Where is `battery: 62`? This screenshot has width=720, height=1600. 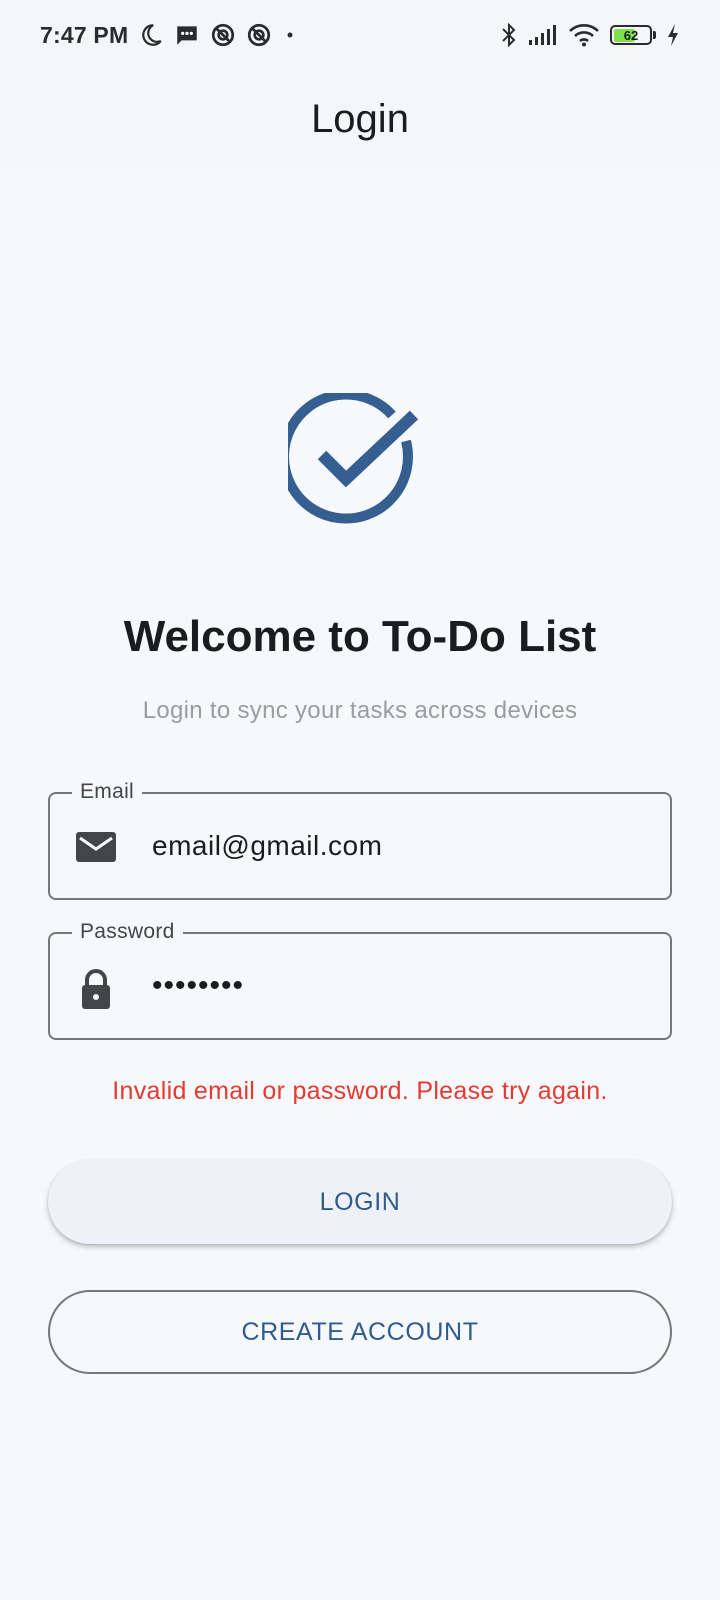
battery: 62 is located at coordinates (631, 35).